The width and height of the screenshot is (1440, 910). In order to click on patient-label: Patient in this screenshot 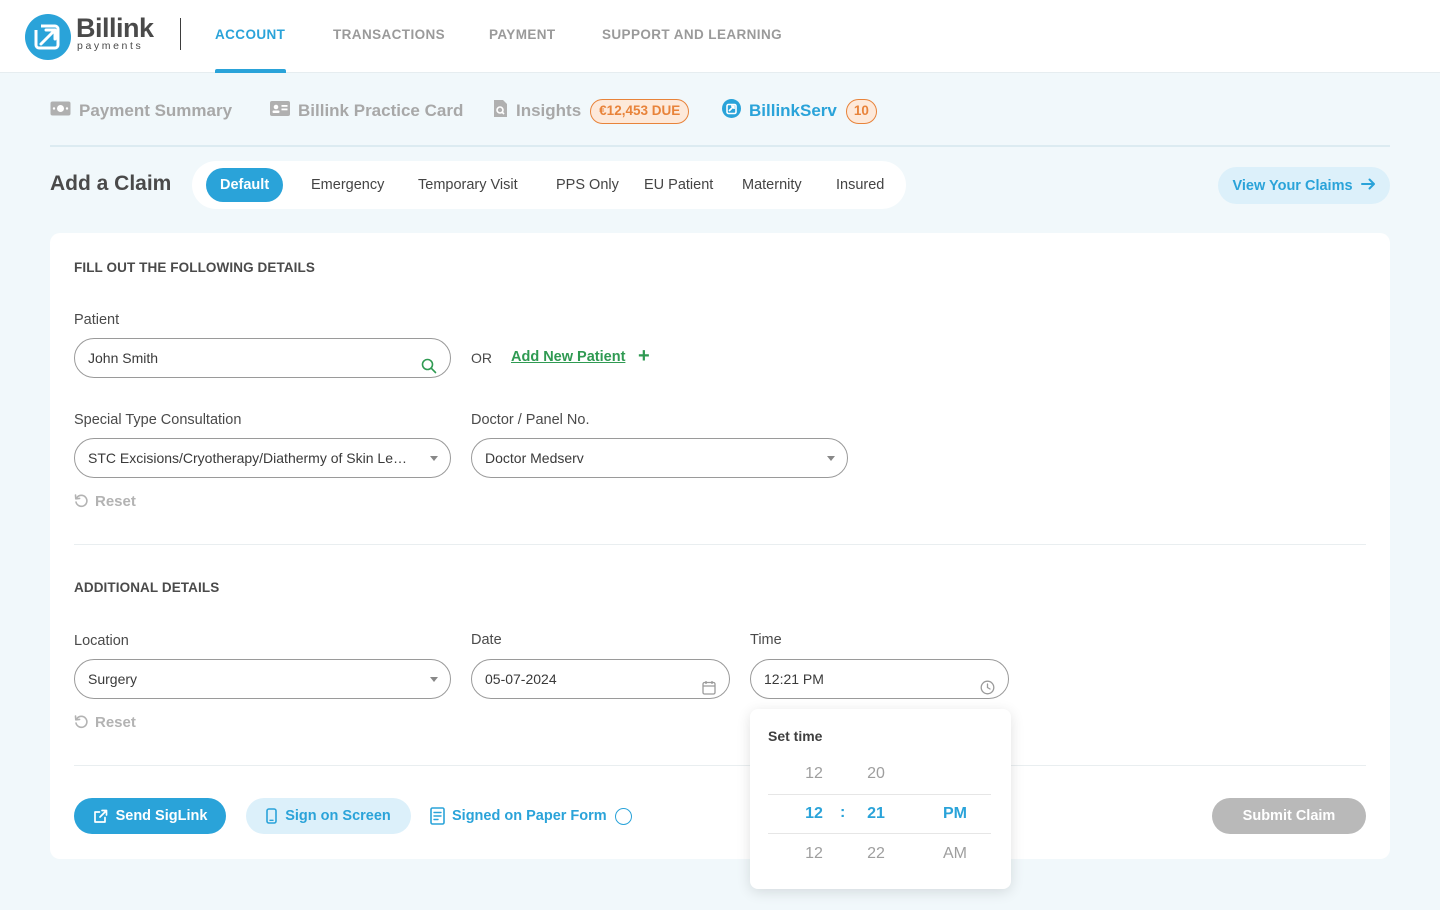, I will do `click(97, 320)`.